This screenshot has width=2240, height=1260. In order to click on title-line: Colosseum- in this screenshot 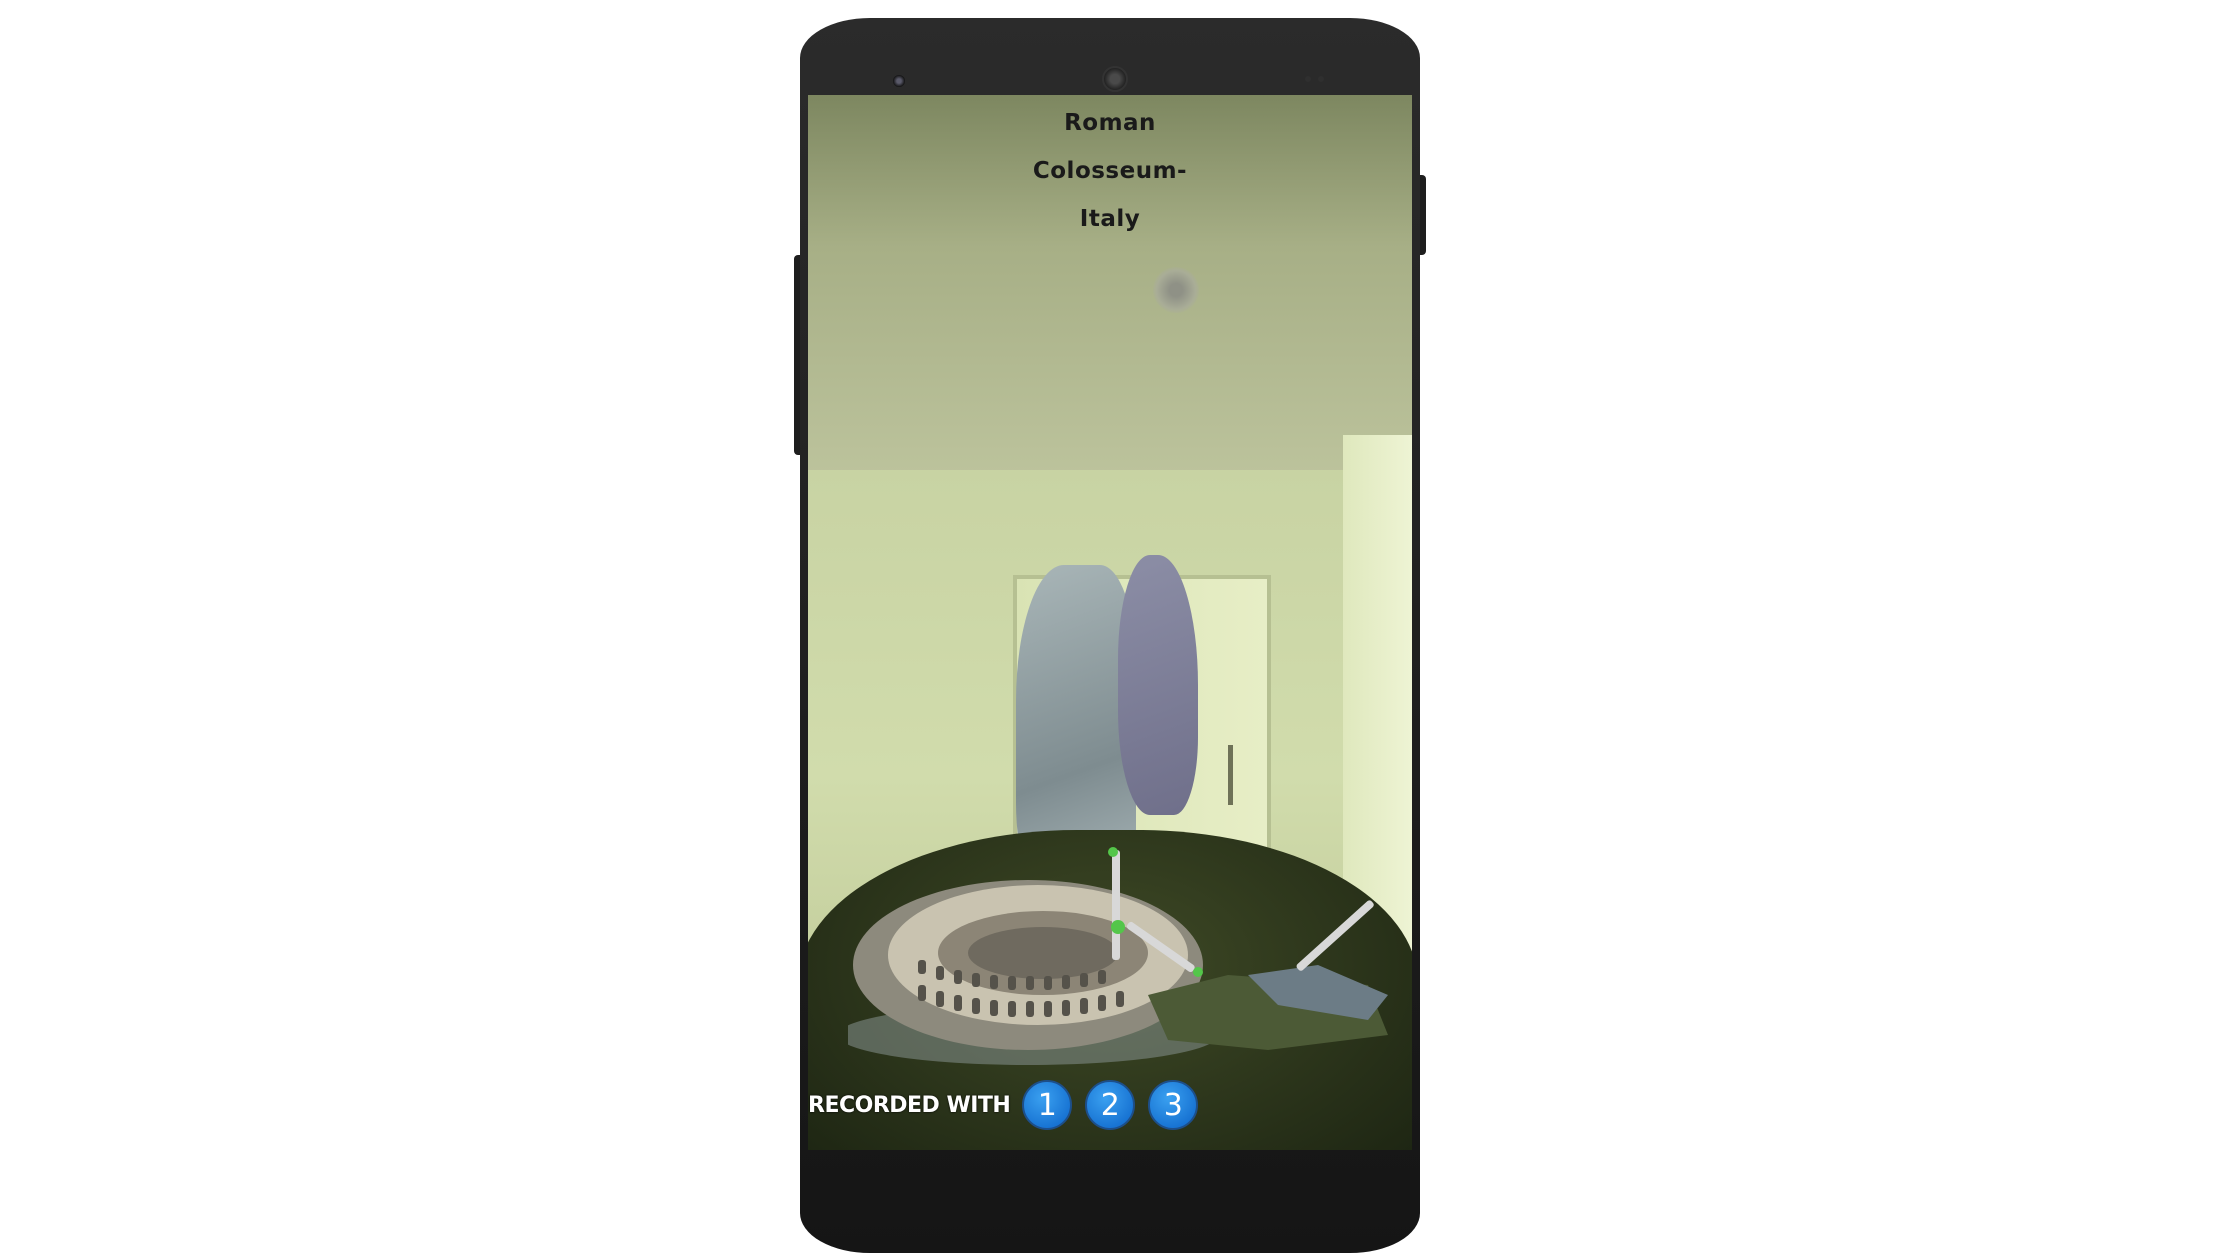, I will do `click(1110, 171)`.